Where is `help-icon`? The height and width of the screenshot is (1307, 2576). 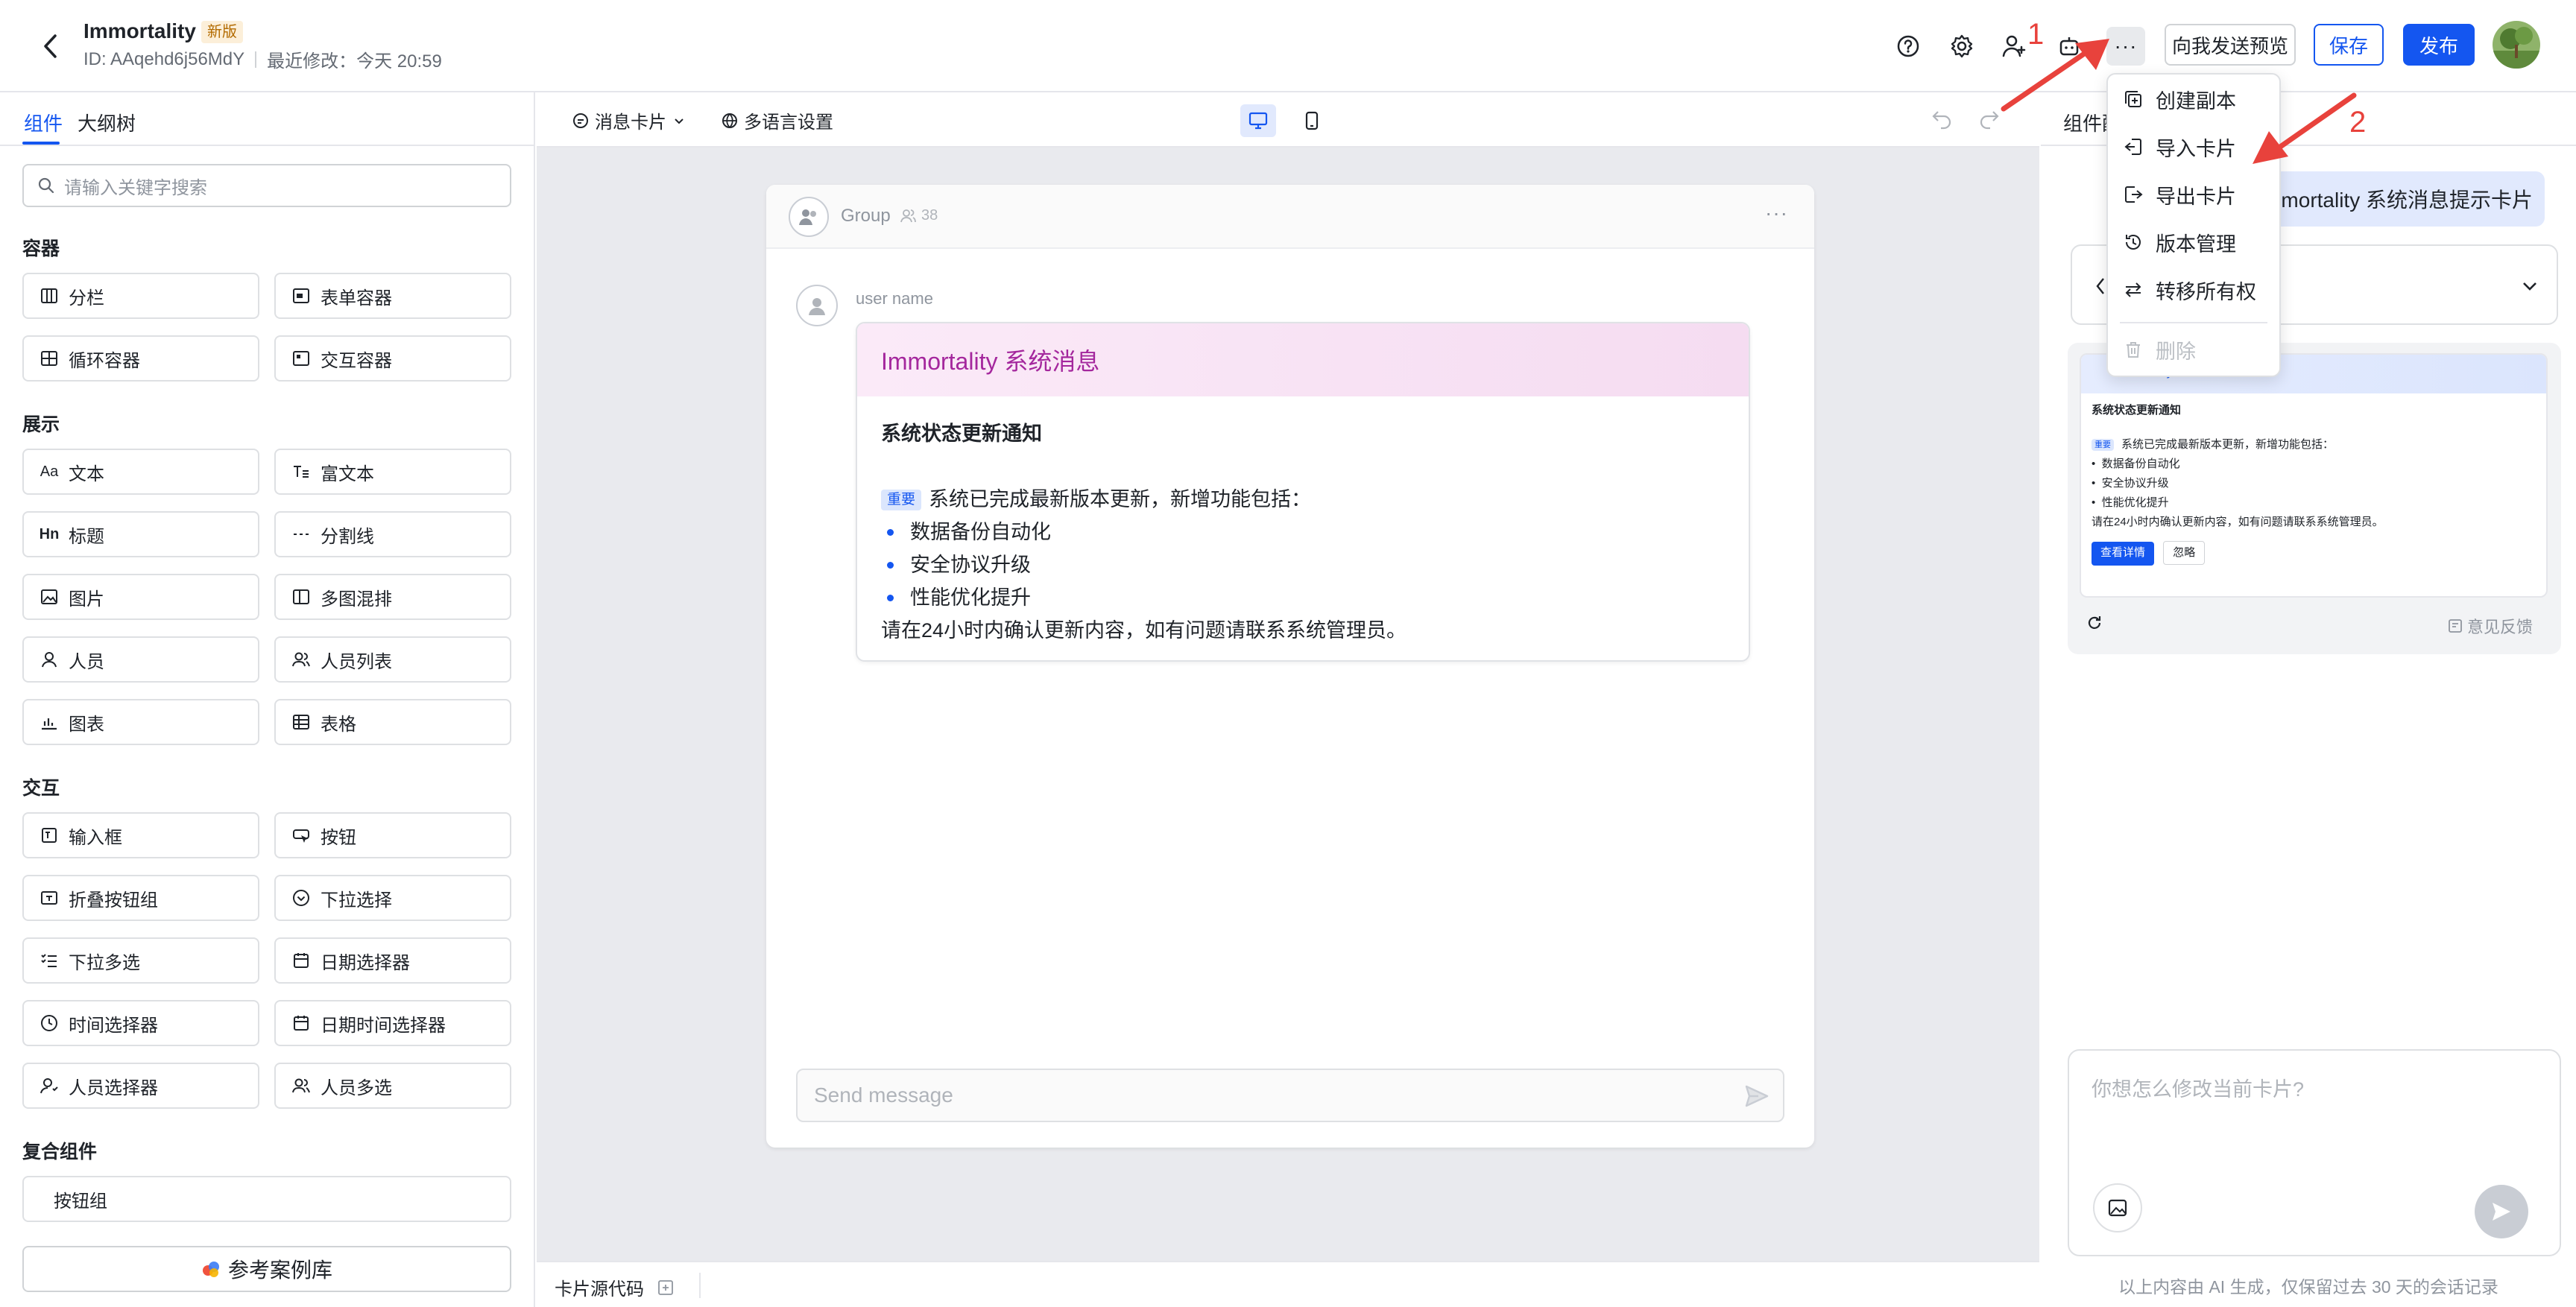 help-icon is located at coordinates (1908, 46).